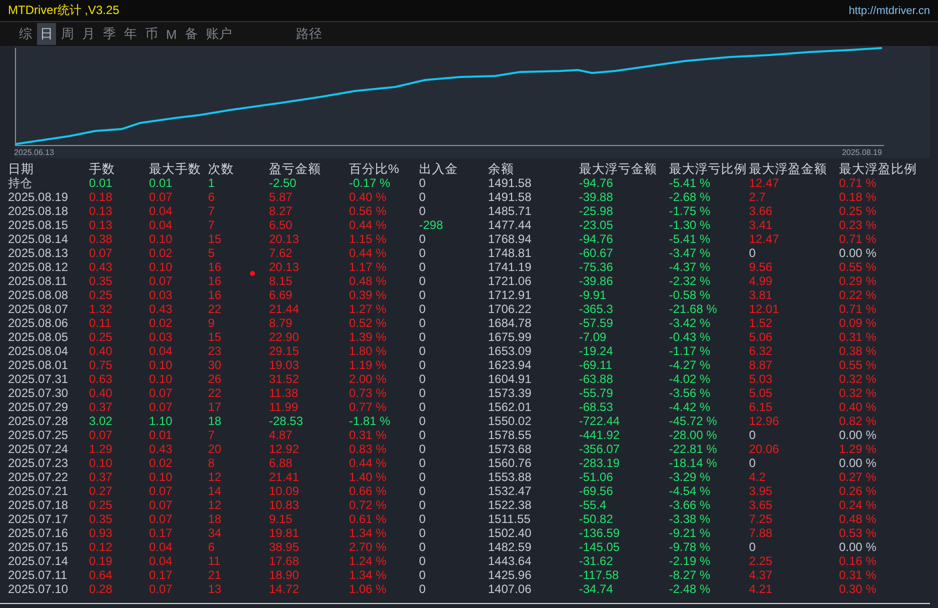 This screenshot has width=938, height=608. What do you see at coordinates (510, 239) in the screenshot?
I see `table-cell: 1768.94` at bounding box center [510, 239].